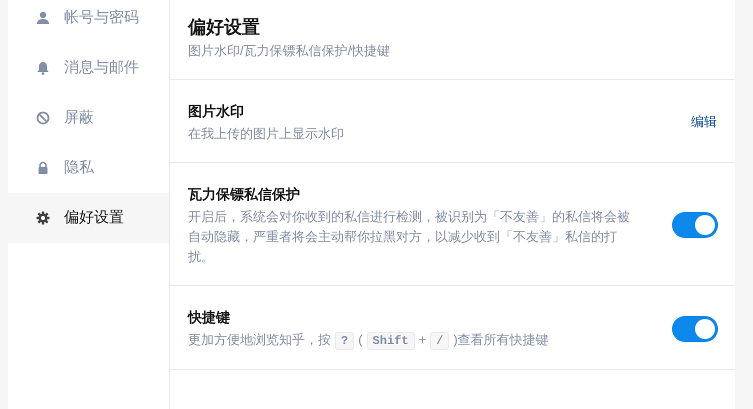 This screenshot has height=409, width=753. Describe the element at coordinates (43, 168) in the screenshot. I see `lock-icon` at that location.